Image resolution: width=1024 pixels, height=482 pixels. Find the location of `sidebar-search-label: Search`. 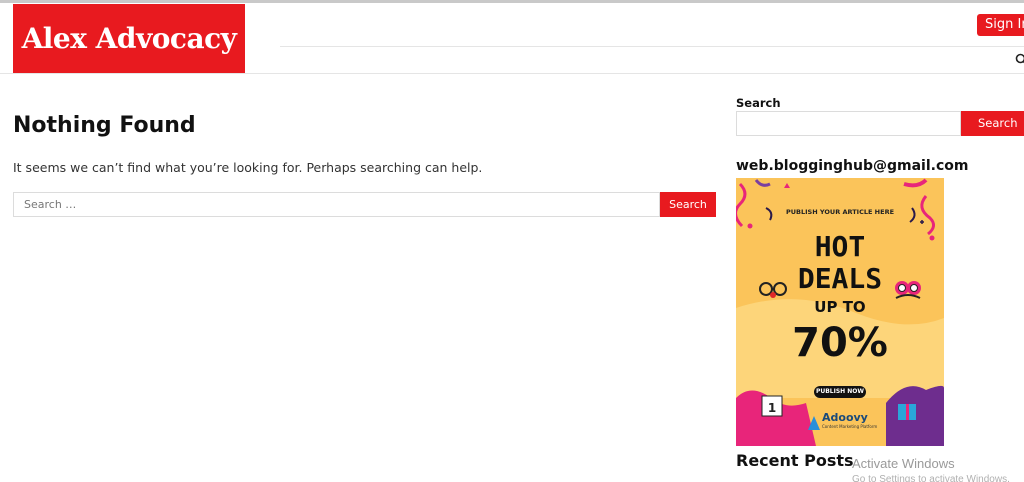

sidebar-search-label: Search is located at coordinates (758, 103).